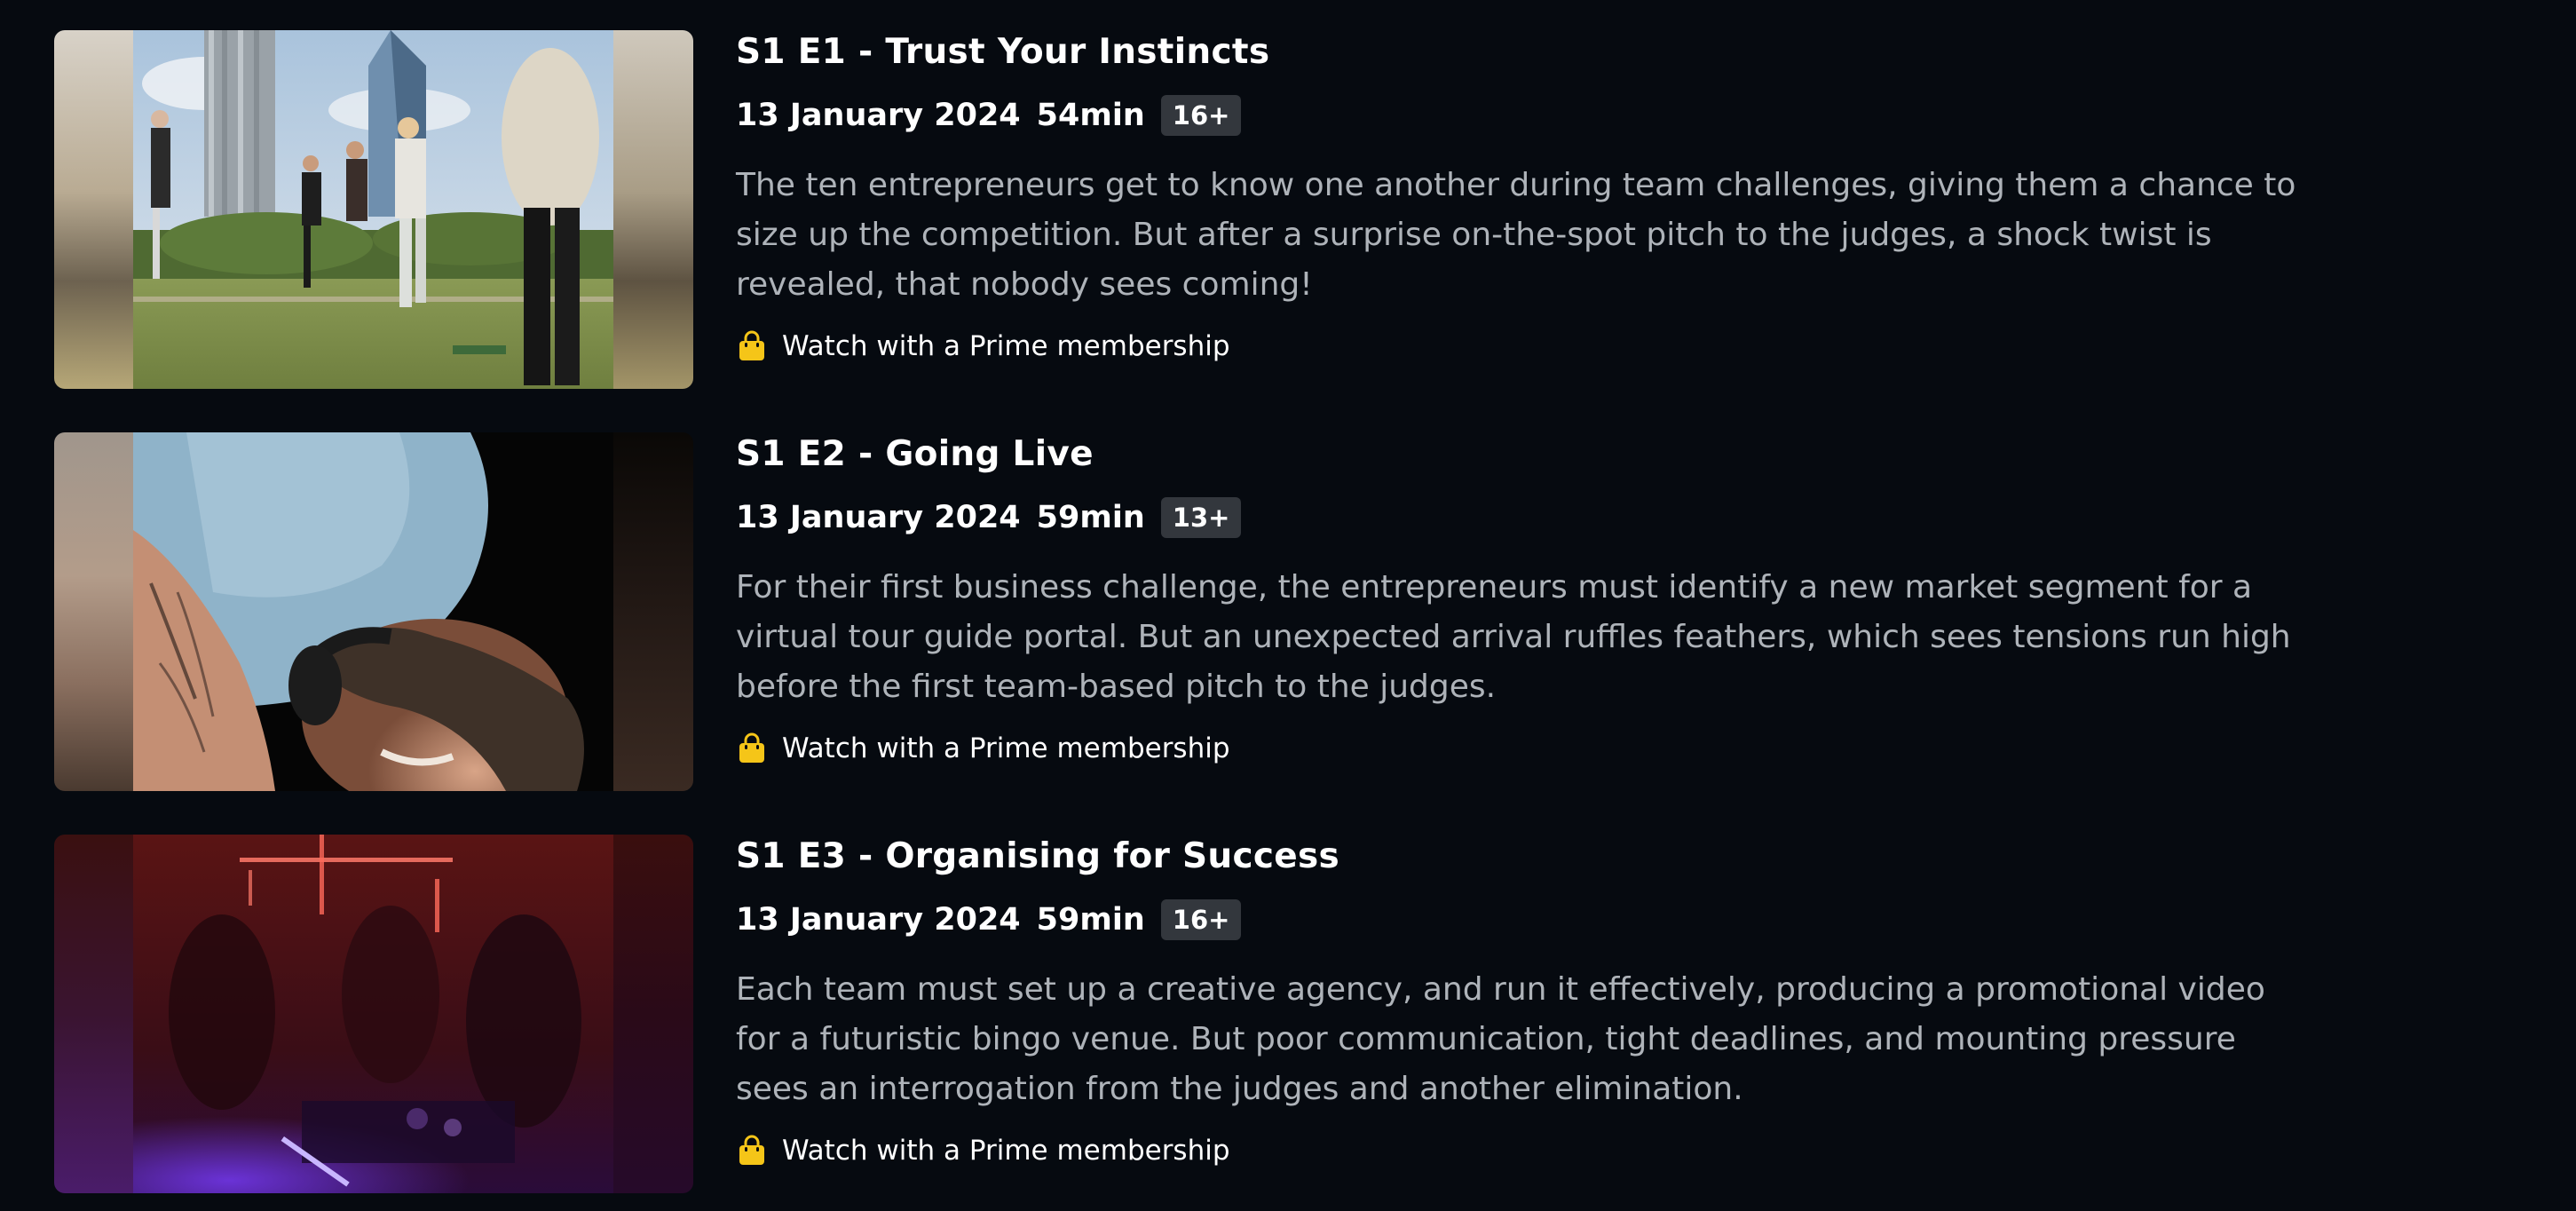  I want to click on thumbnail-image-laughing, so click(373, 611).